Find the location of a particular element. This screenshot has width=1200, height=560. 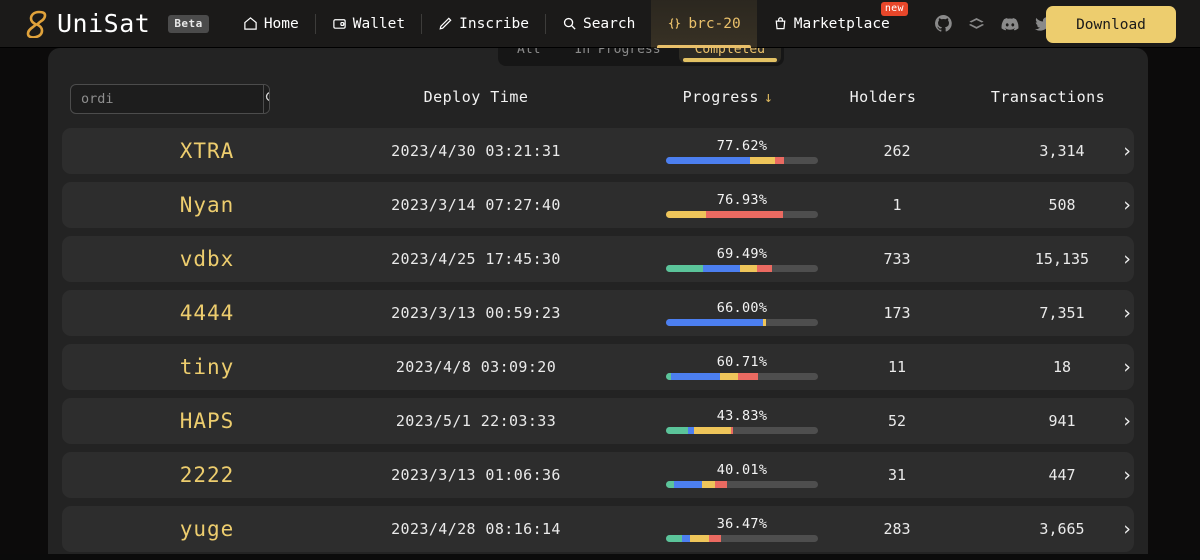

brand-name: UniSat is located at coordinates (104, 23).